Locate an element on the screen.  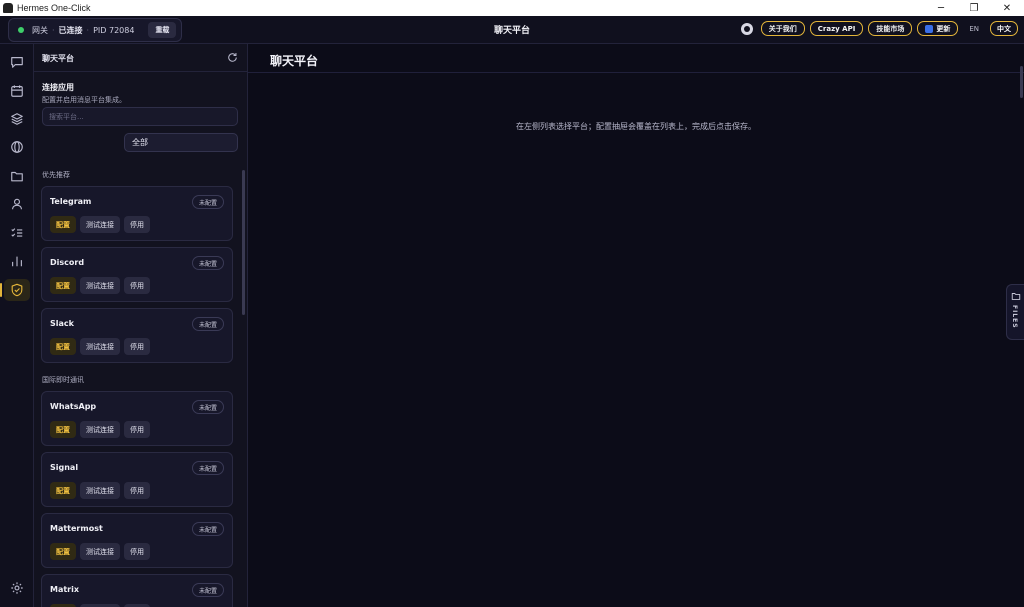
chart-icon is located at coordinates (17, 261).